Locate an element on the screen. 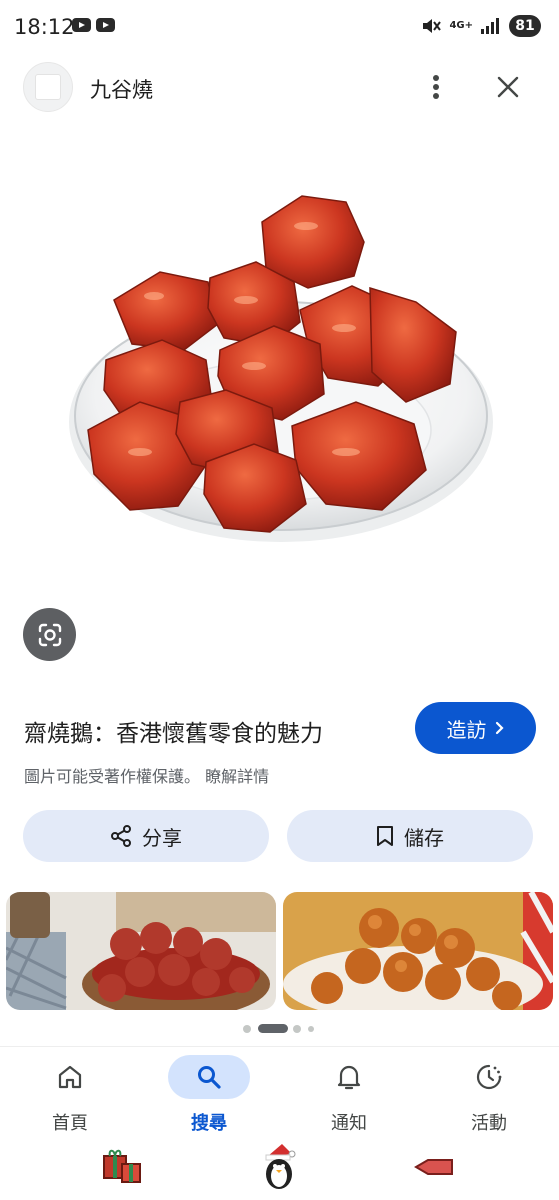 The width and height of the screenshot is (559, 1200). search-icon is located at coordinates (209, 1077).